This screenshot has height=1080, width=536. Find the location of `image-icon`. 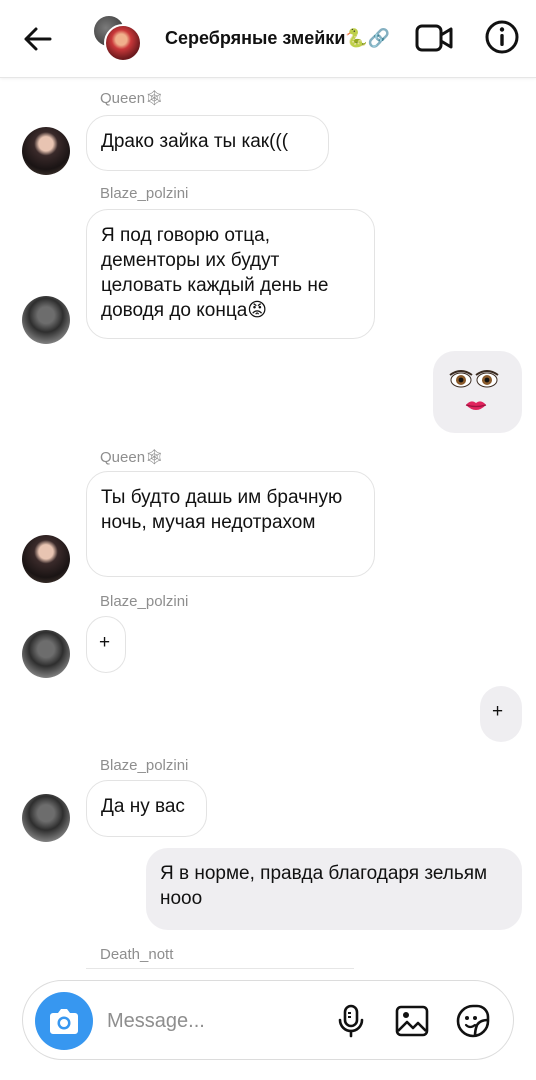

image-icon is located at coordinates (412, 1021).